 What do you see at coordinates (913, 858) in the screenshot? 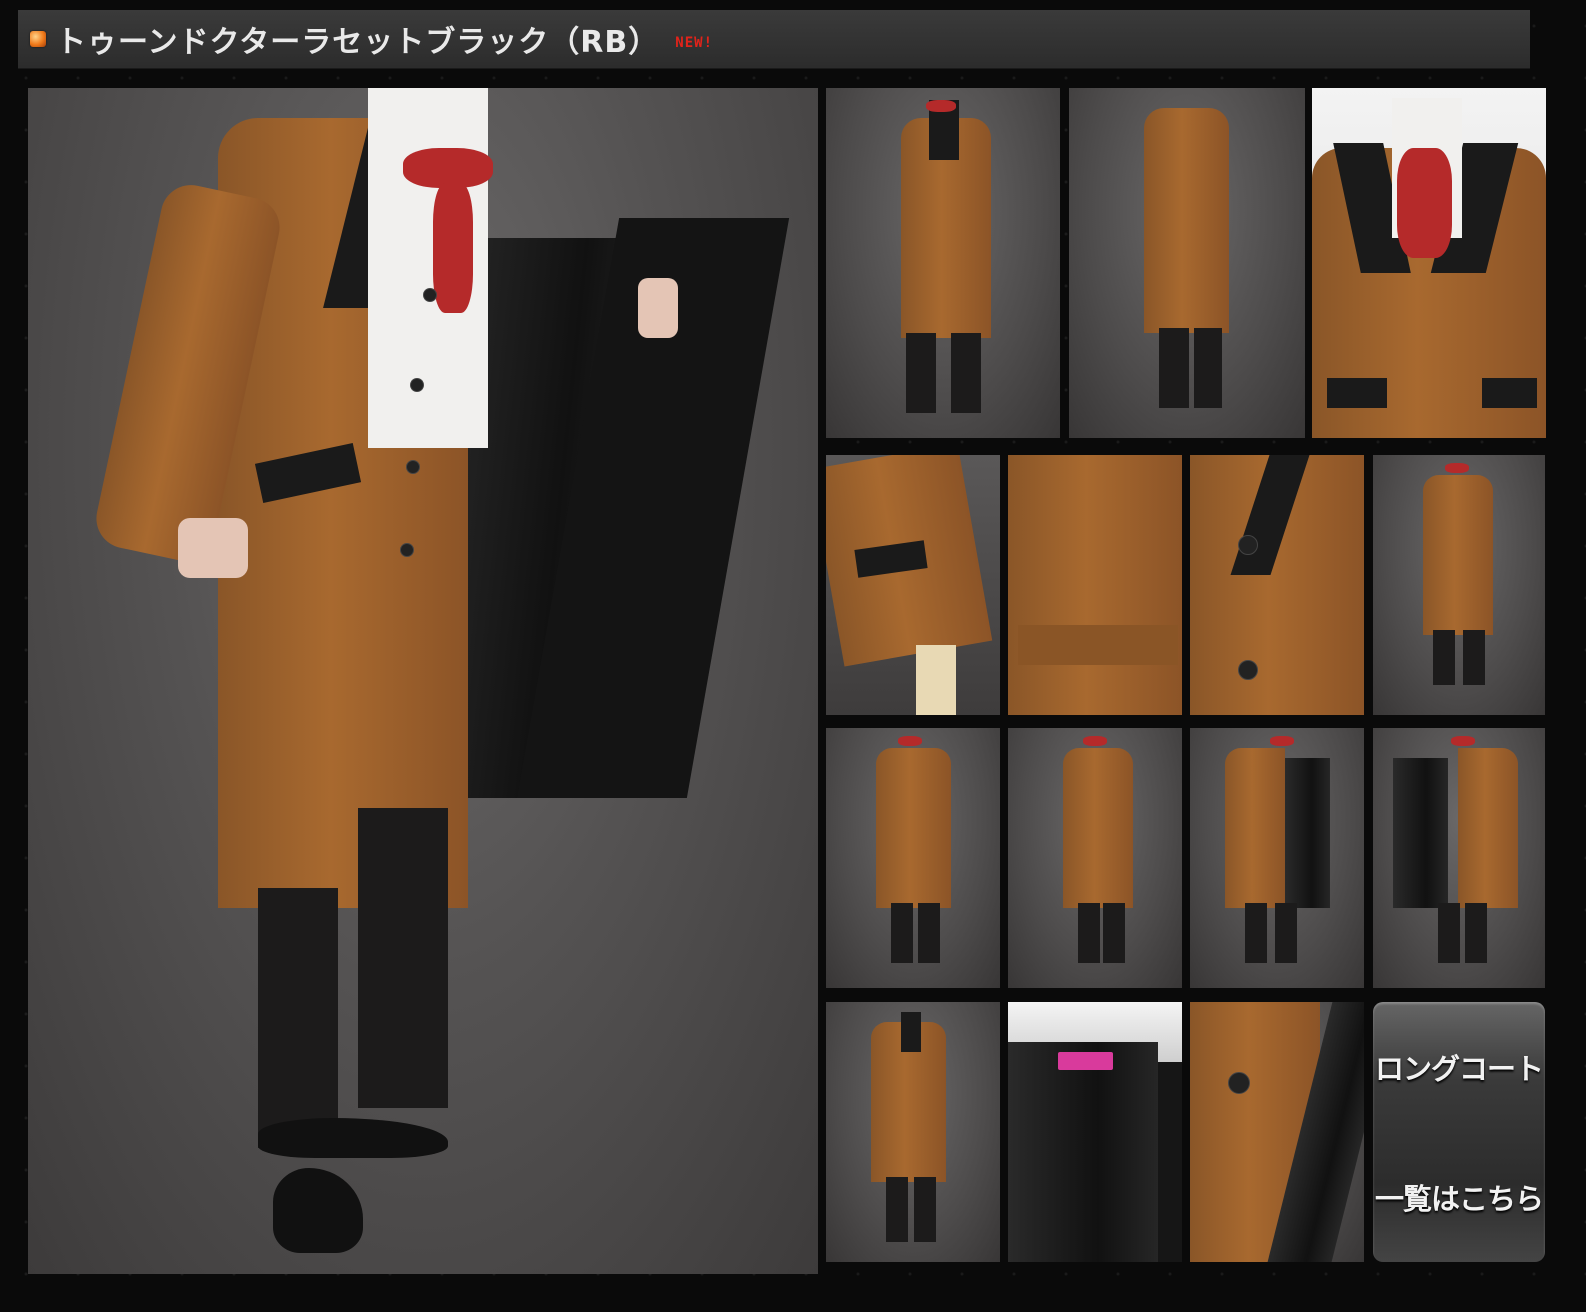
I see `thumbnail-coat-arms-out` at bounding box center [913, 858].